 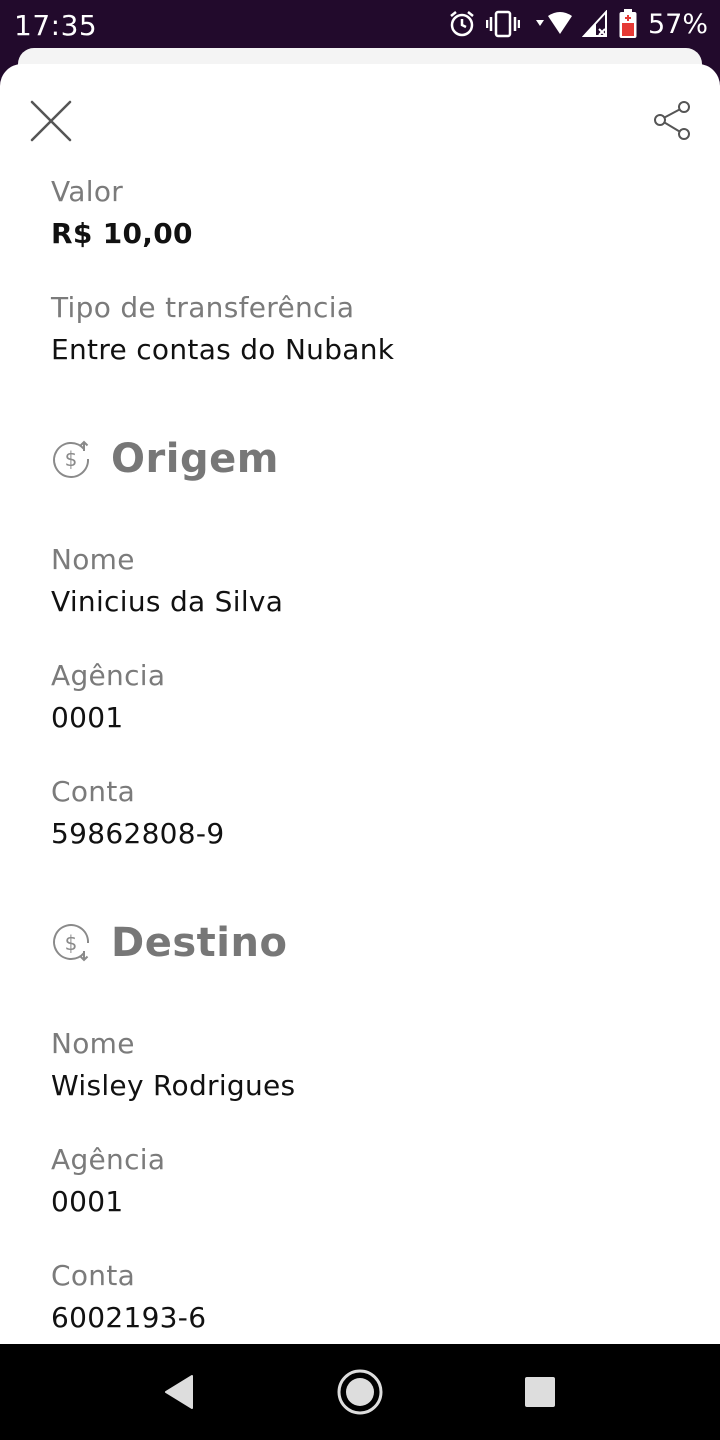 I want to click on share-icon, so click(x=672, y=120).